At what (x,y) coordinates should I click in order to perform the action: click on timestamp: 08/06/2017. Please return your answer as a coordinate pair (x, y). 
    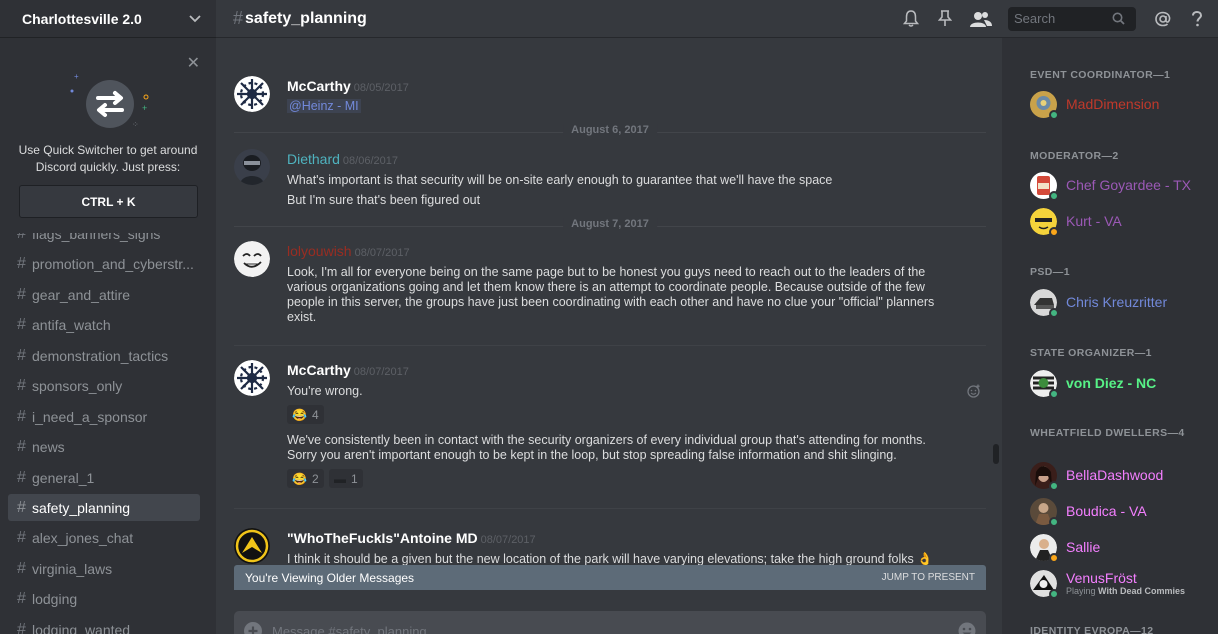
    Looking at the image, I should click on (370, 161).